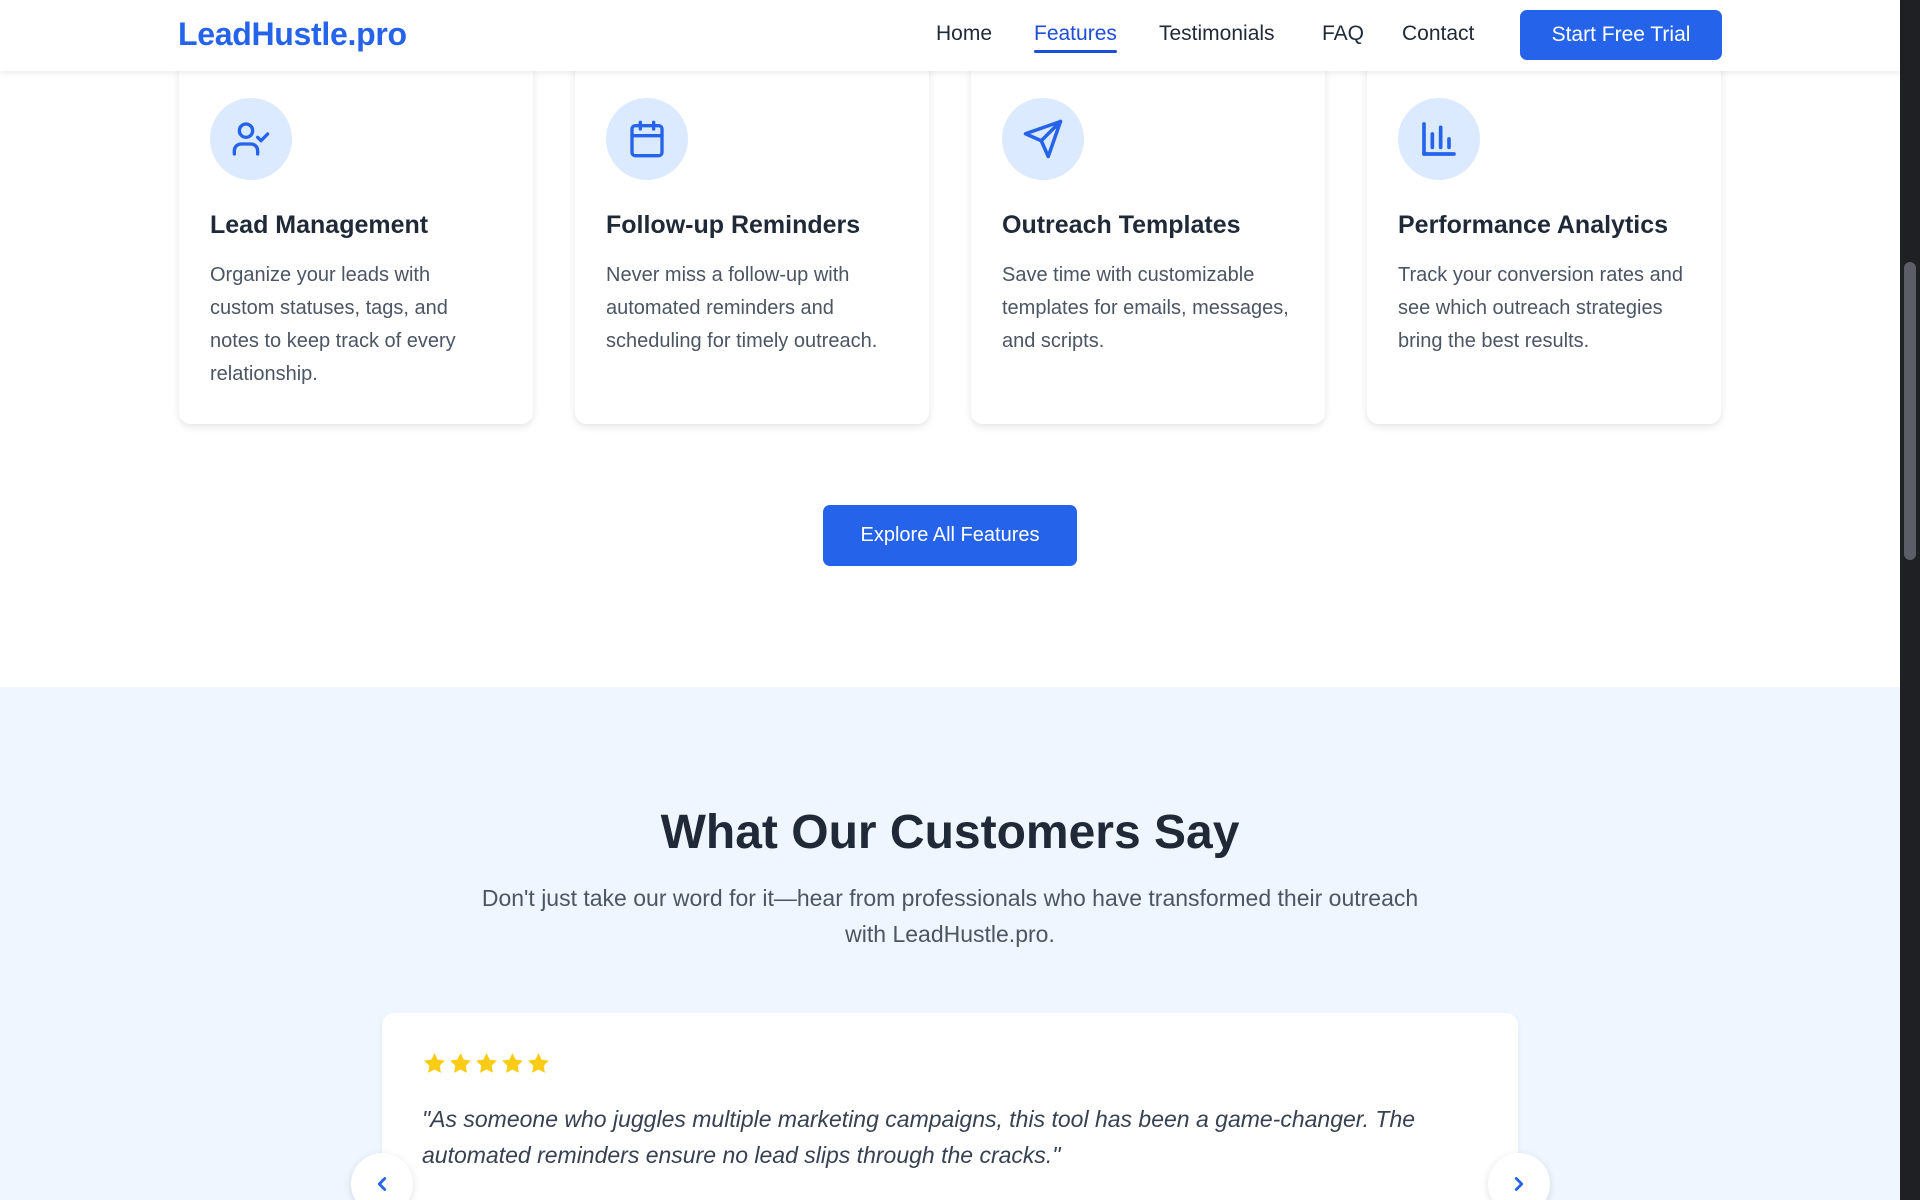 This screenshot has width=1920, height=1200. What do you see at coordinates (1121, 225) in the screenshot?
I see `feature-title: Outreach Templates` at bounding box center [1121, 225].